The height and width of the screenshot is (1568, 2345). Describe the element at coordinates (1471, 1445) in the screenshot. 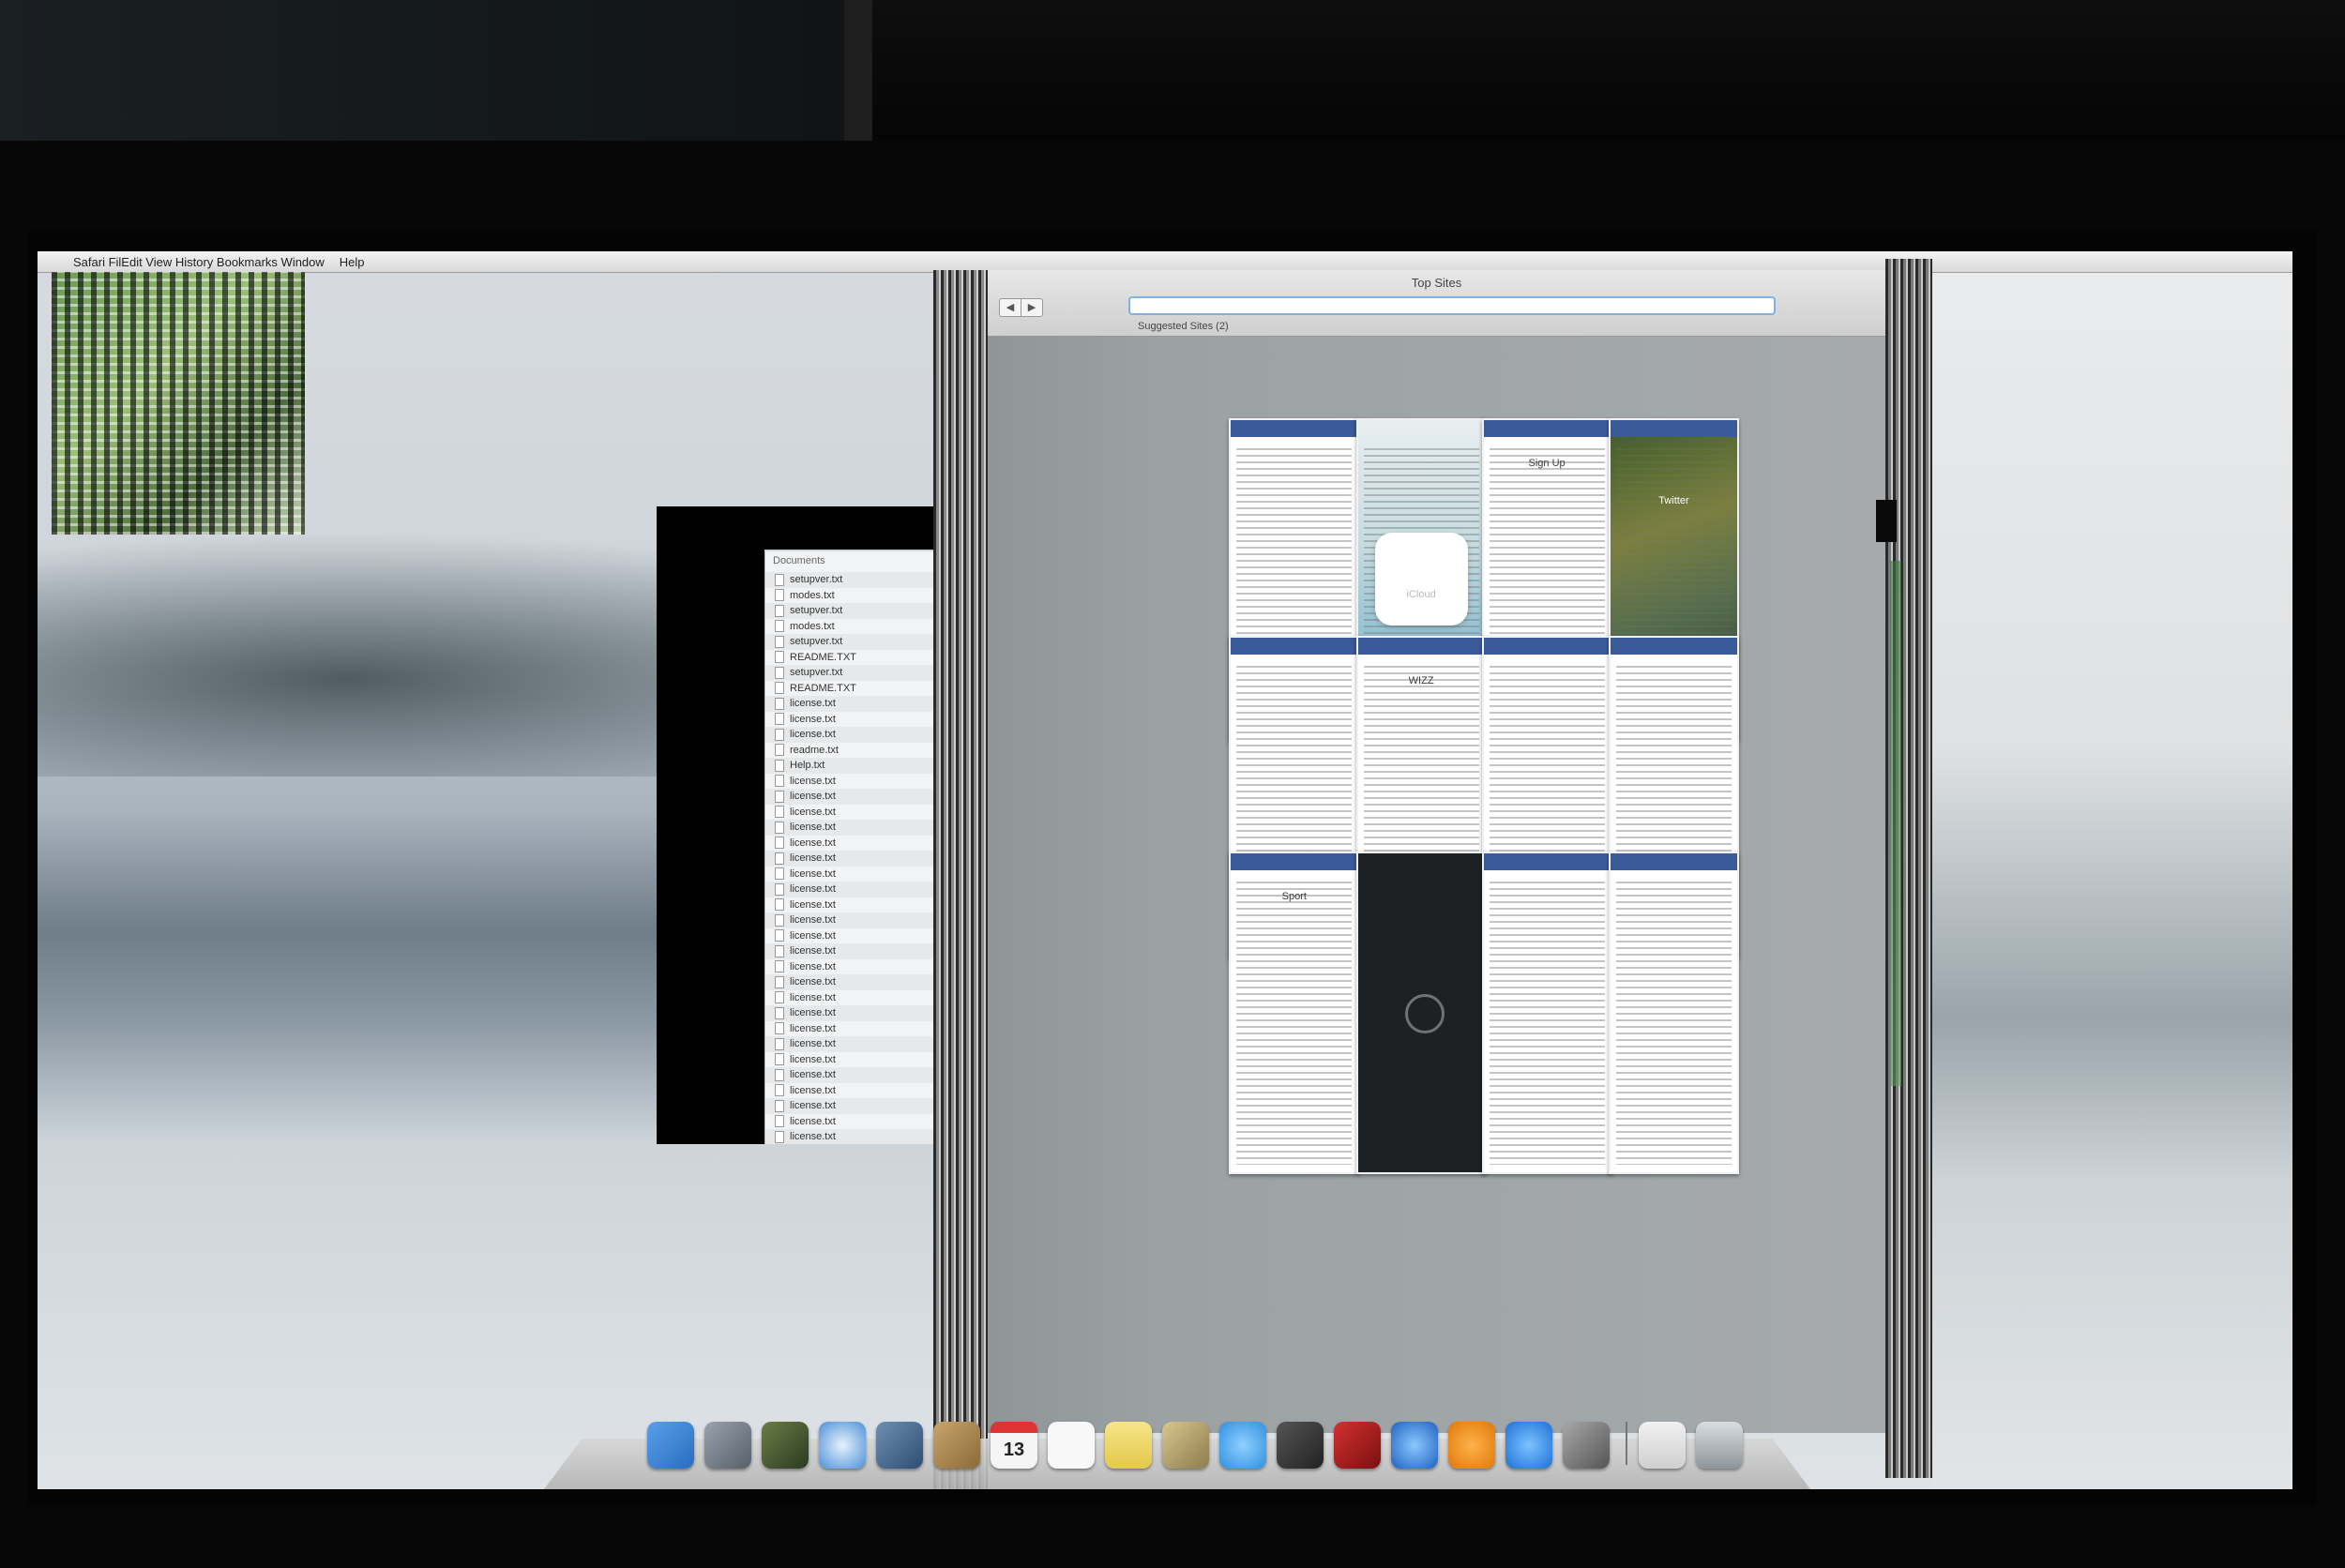

I see `ibooks-icon` at that location.